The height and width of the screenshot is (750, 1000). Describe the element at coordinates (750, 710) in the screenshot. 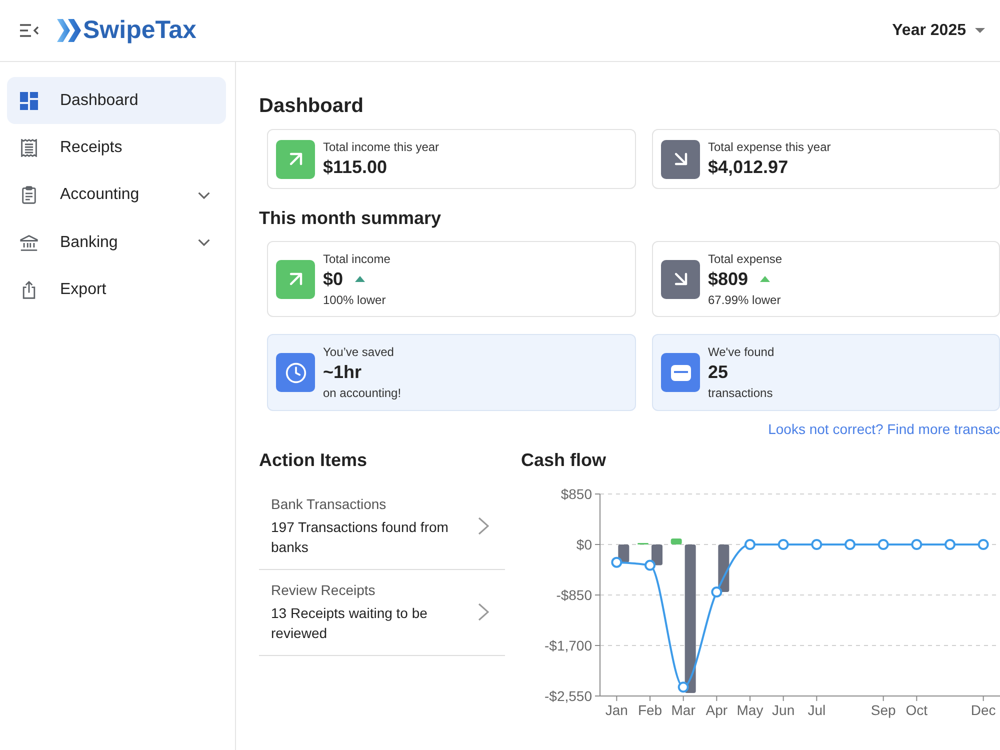

I see `axis-label: May` at that location.